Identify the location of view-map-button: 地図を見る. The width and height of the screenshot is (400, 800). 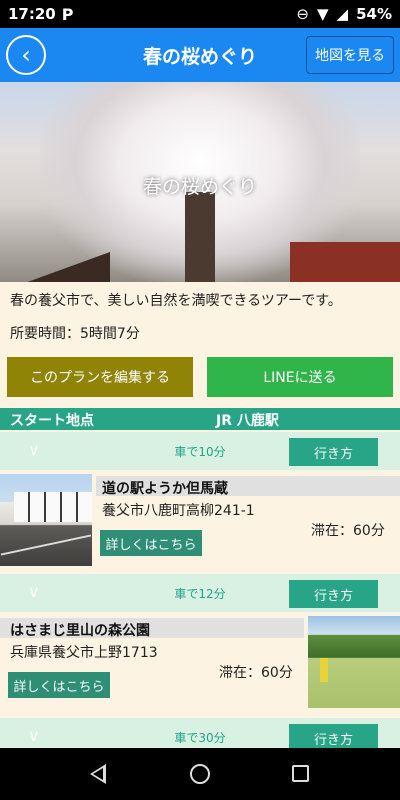
(350, 55).